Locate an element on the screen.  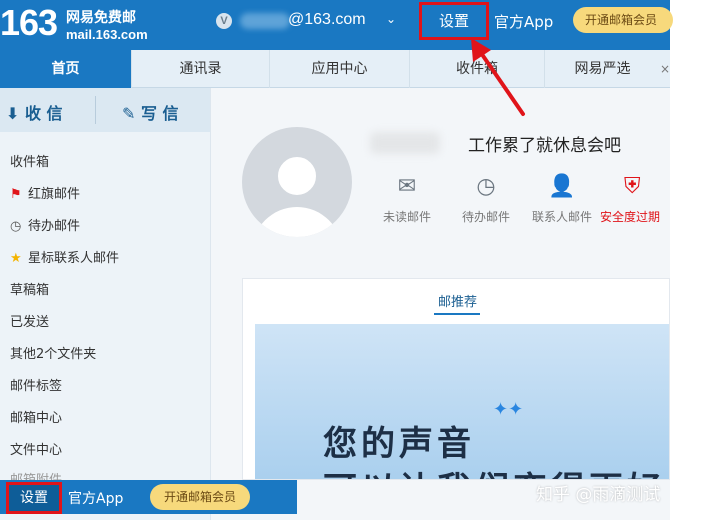
folder-label: 其他2个文件夹 is located at coordinates (53, 354).